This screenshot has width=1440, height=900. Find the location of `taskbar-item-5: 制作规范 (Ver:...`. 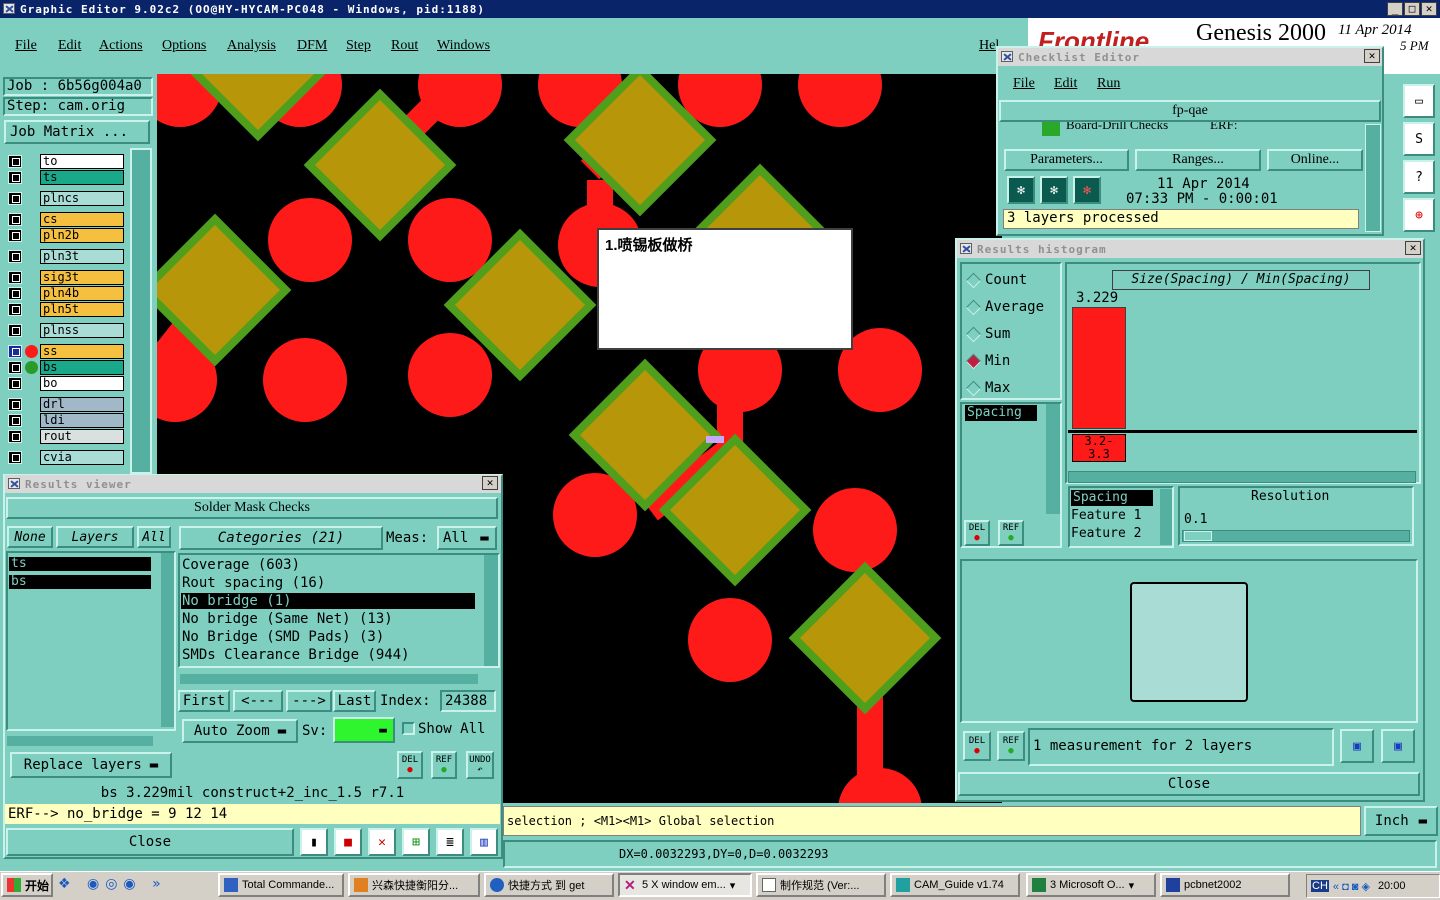

taskbar-item-5: 制作规范 (Ver:... is located at coordinates (821, 885).